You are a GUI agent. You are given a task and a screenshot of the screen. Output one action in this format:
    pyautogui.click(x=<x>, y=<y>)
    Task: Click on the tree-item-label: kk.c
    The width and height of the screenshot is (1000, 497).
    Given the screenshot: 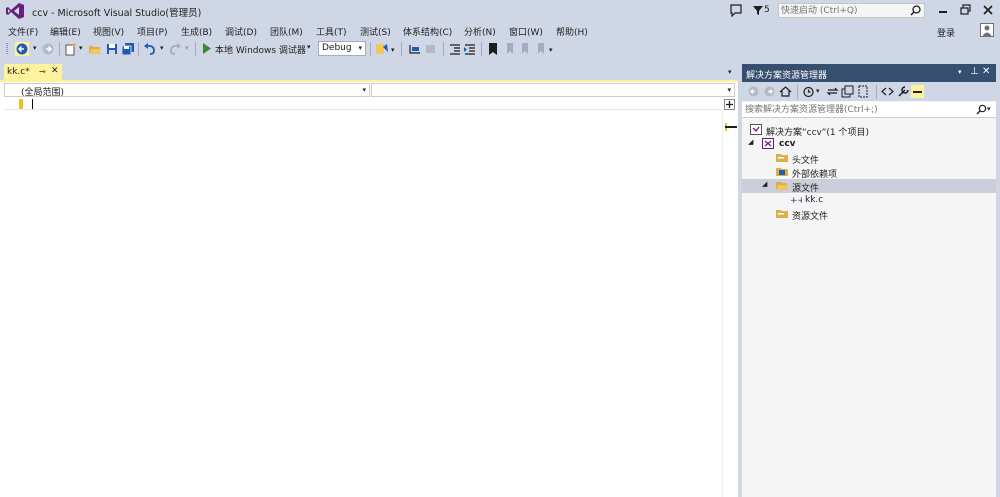 What is the action you would take?
    pyautogui.click(x=814, y=200)
    